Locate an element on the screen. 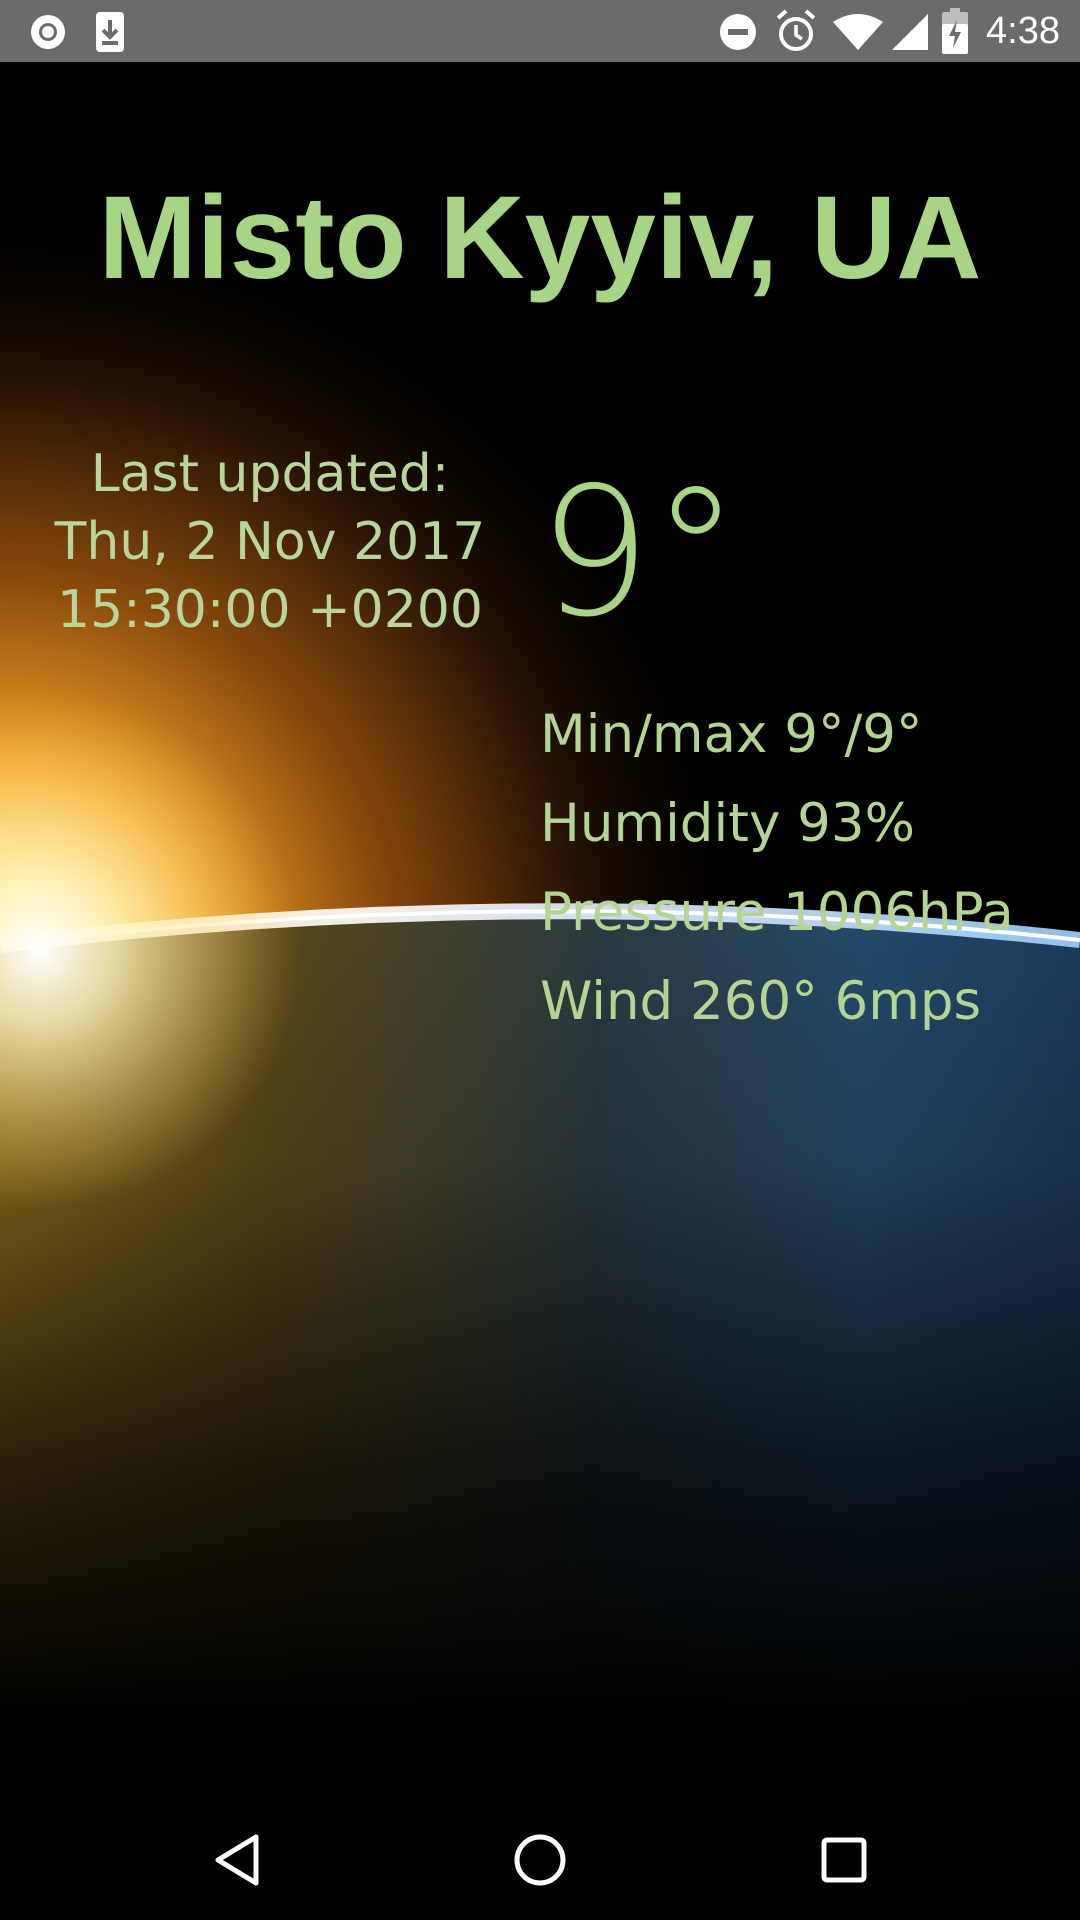 This screenshot has width=1080, height=1920. last-updated-label: Last updated: is located at coordinates (270, 474).